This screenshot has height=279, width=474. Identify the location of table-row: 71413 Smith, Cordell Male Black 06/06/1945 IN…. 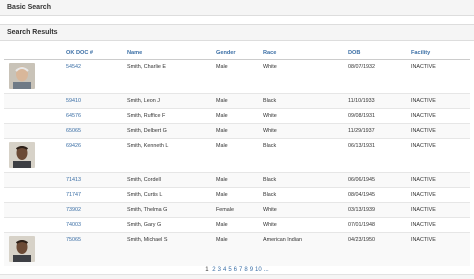
(237, 180).